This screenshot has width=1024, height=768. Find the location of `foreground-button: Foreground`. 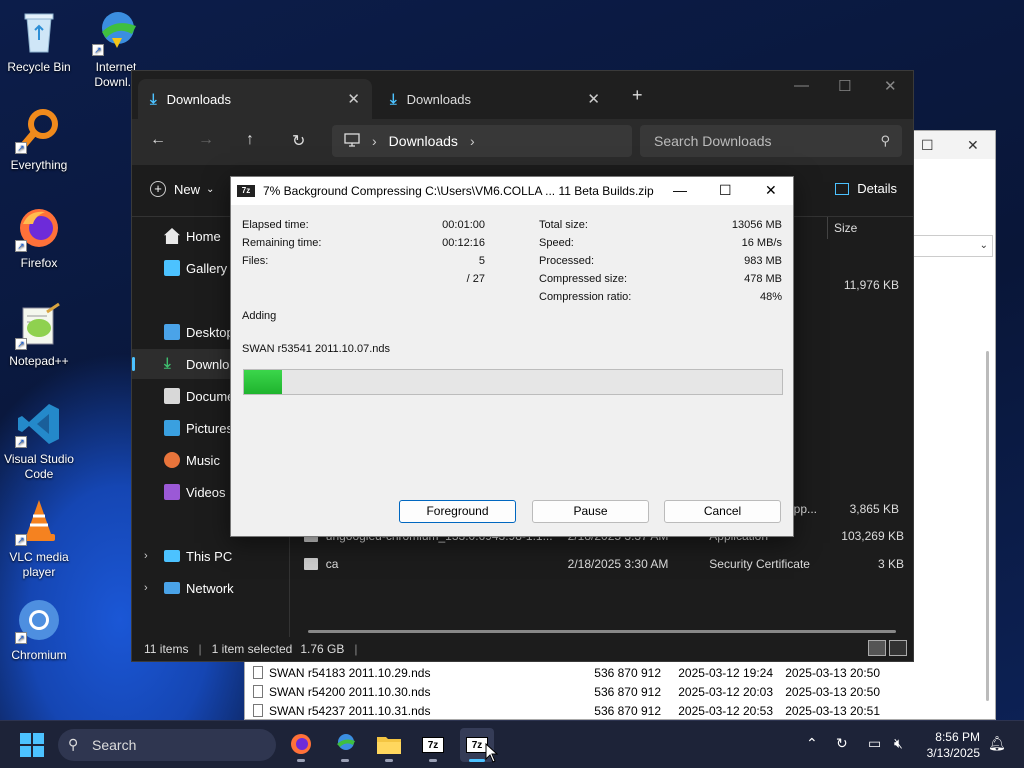

foreground-button: Foreground is located at coordinates (457, 511).